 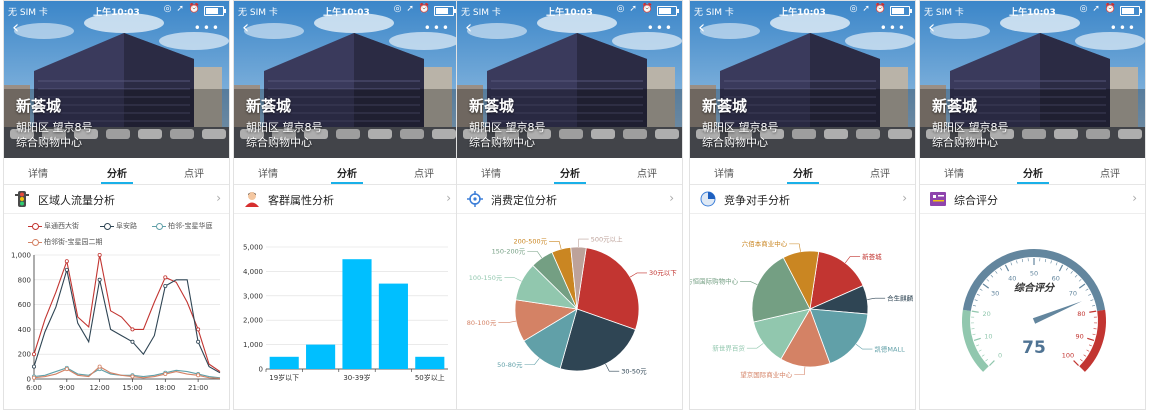 I want to click on y-tick-label: 2,000, so click(x=253, y=321).